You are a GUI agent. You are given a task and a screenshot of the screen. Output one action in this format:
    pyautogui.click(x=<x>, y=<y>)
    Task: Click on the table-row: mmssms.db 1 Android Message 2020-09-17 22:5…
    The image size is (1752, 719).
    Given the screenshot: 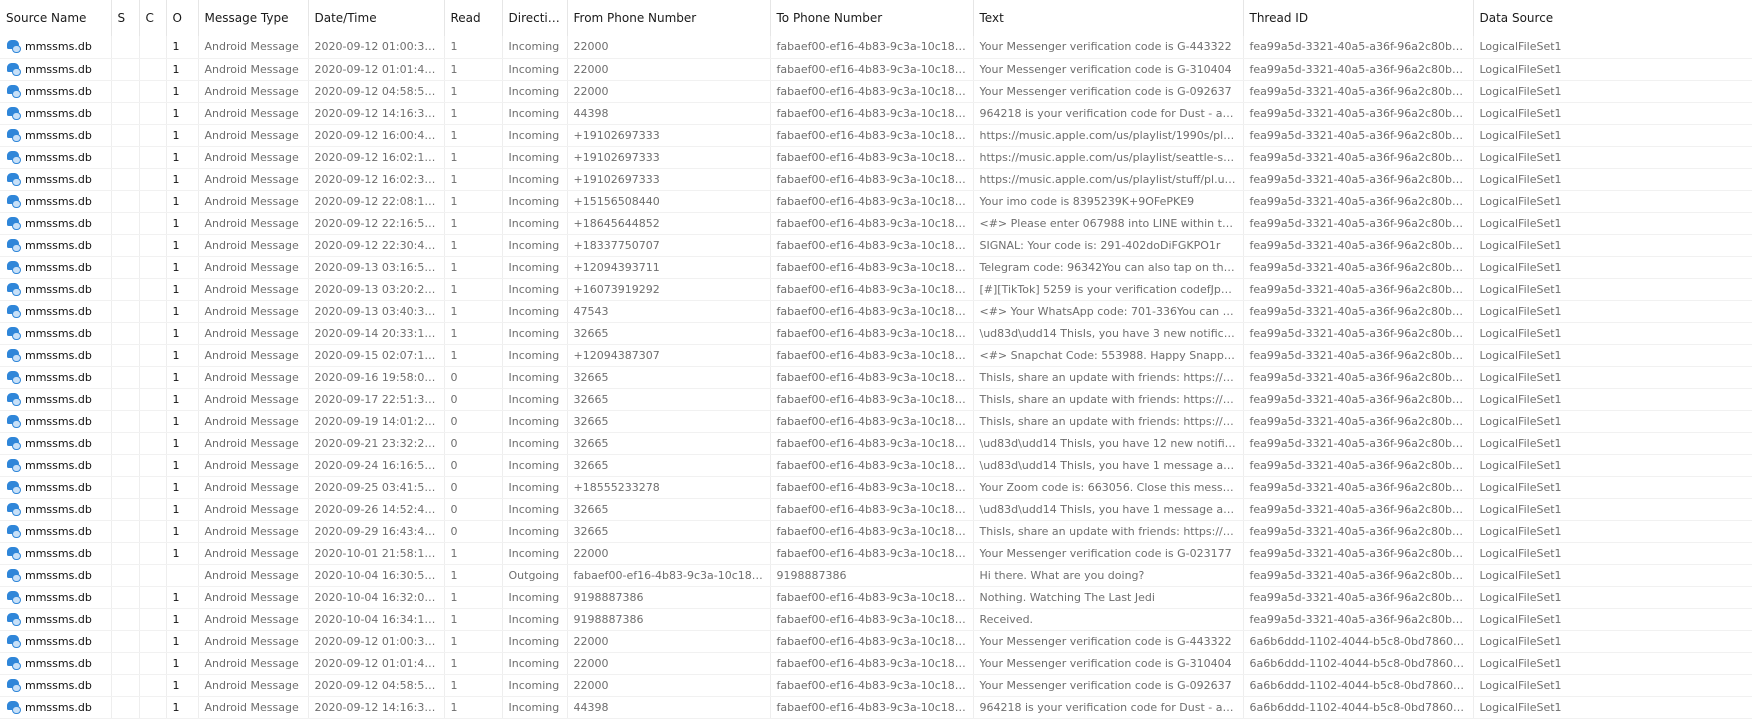 What is the action you would take?
    pyautogui.click(x=876, y=399)
    